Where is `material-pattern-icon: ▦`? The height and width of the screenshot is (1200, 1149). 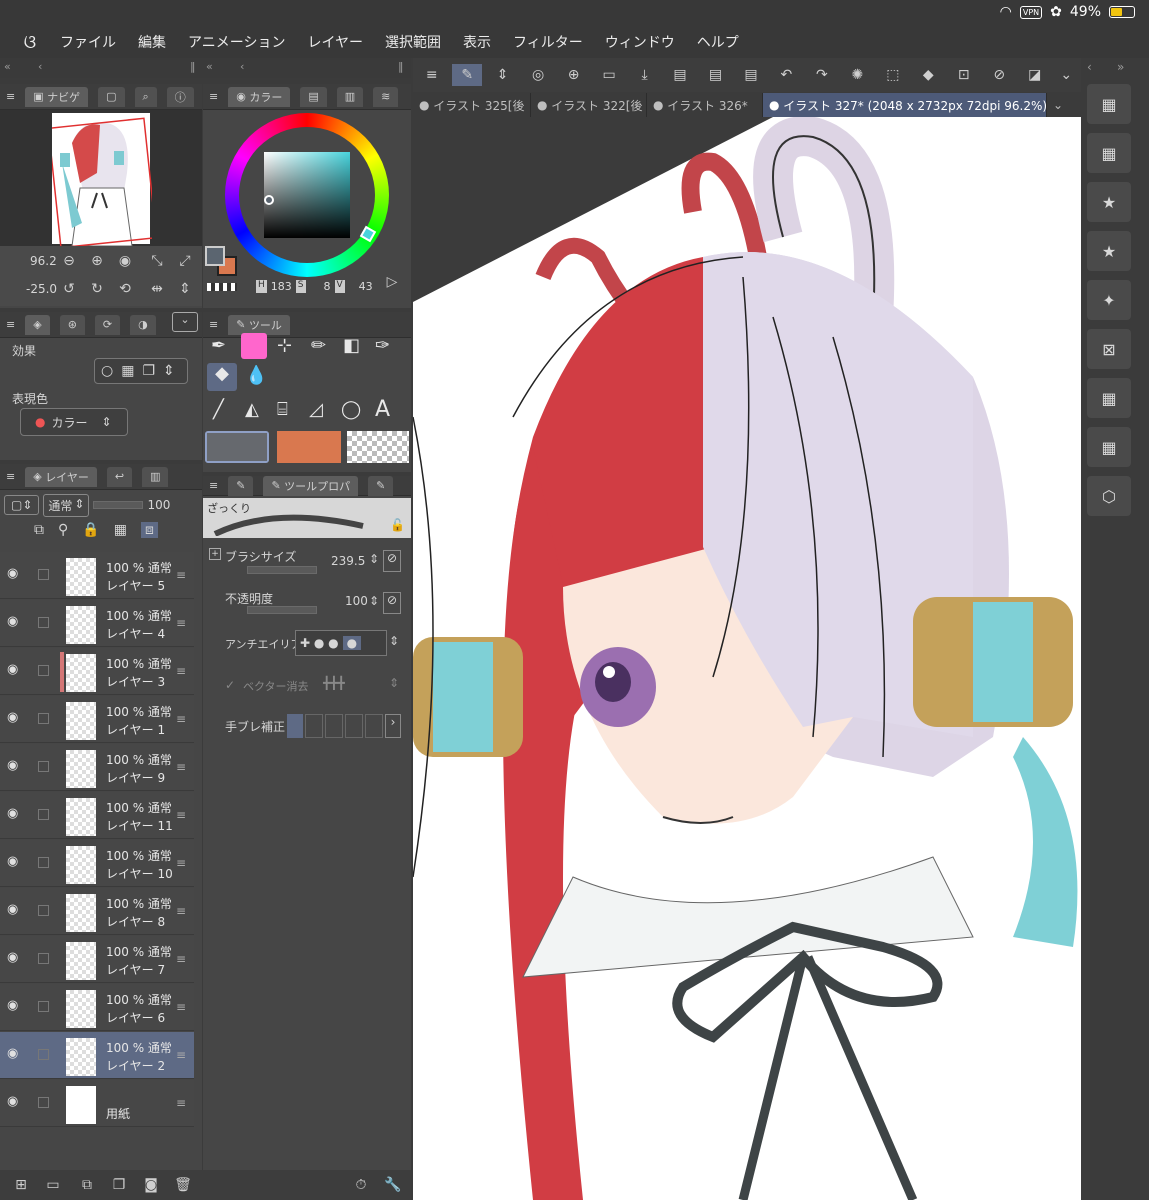 material-pattern-icon: ▦ is located at coordinates (1109, 398).